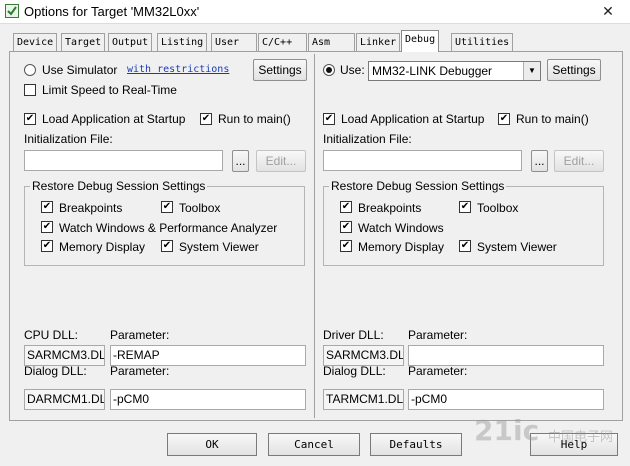 Image resolution: width=630 pixels, height=466 pixels. What do you see at coordinates (498, 208) in the screenshot?
I see `right-toolbox-label: Toolbox` at bounding box center [498, 208].